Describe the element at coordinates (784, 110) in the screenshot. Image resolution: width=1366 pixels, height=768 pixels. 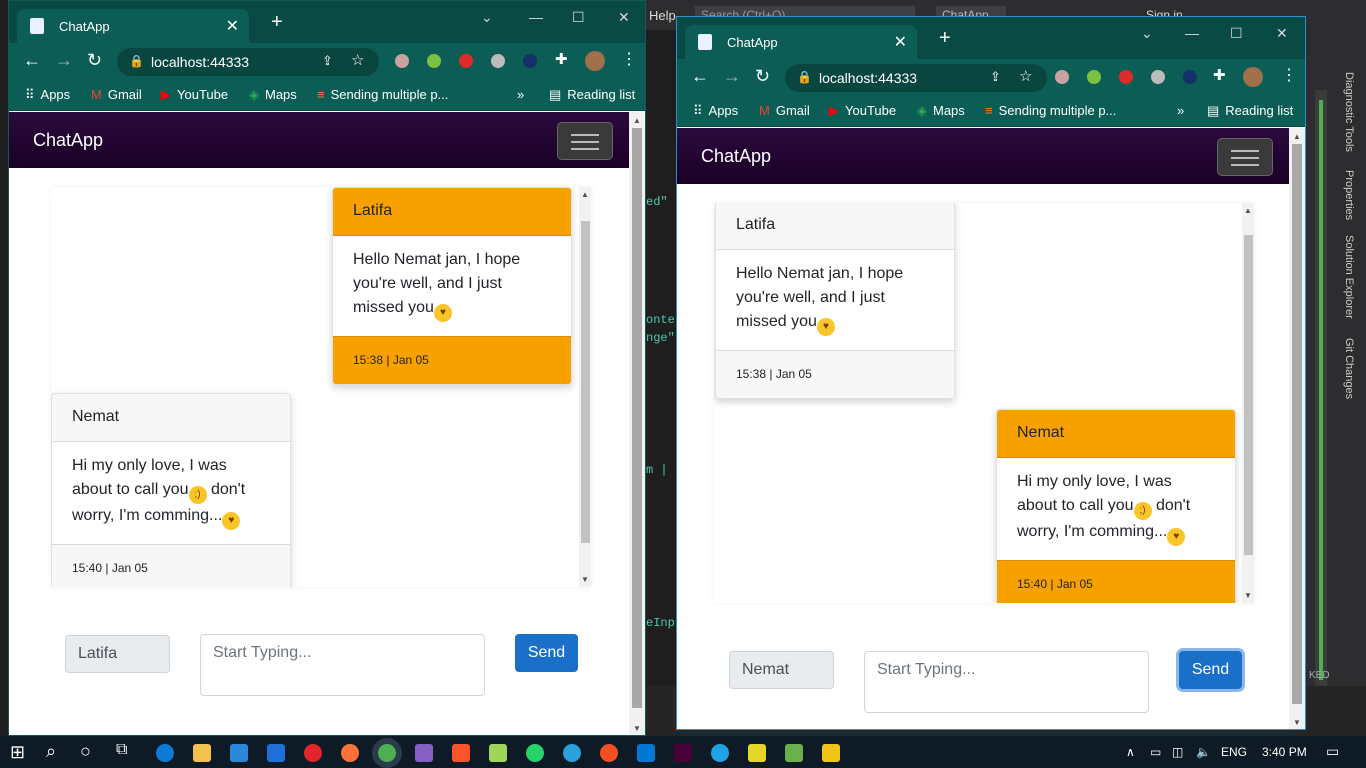
I see `bookmark-gmail: M Gmail` at that location.